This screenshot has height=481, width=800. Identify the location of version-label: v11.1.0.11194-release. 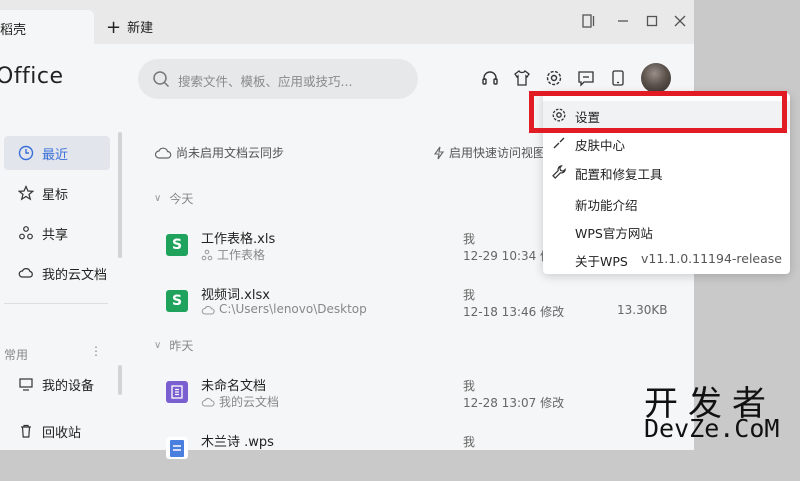
(711, 258).